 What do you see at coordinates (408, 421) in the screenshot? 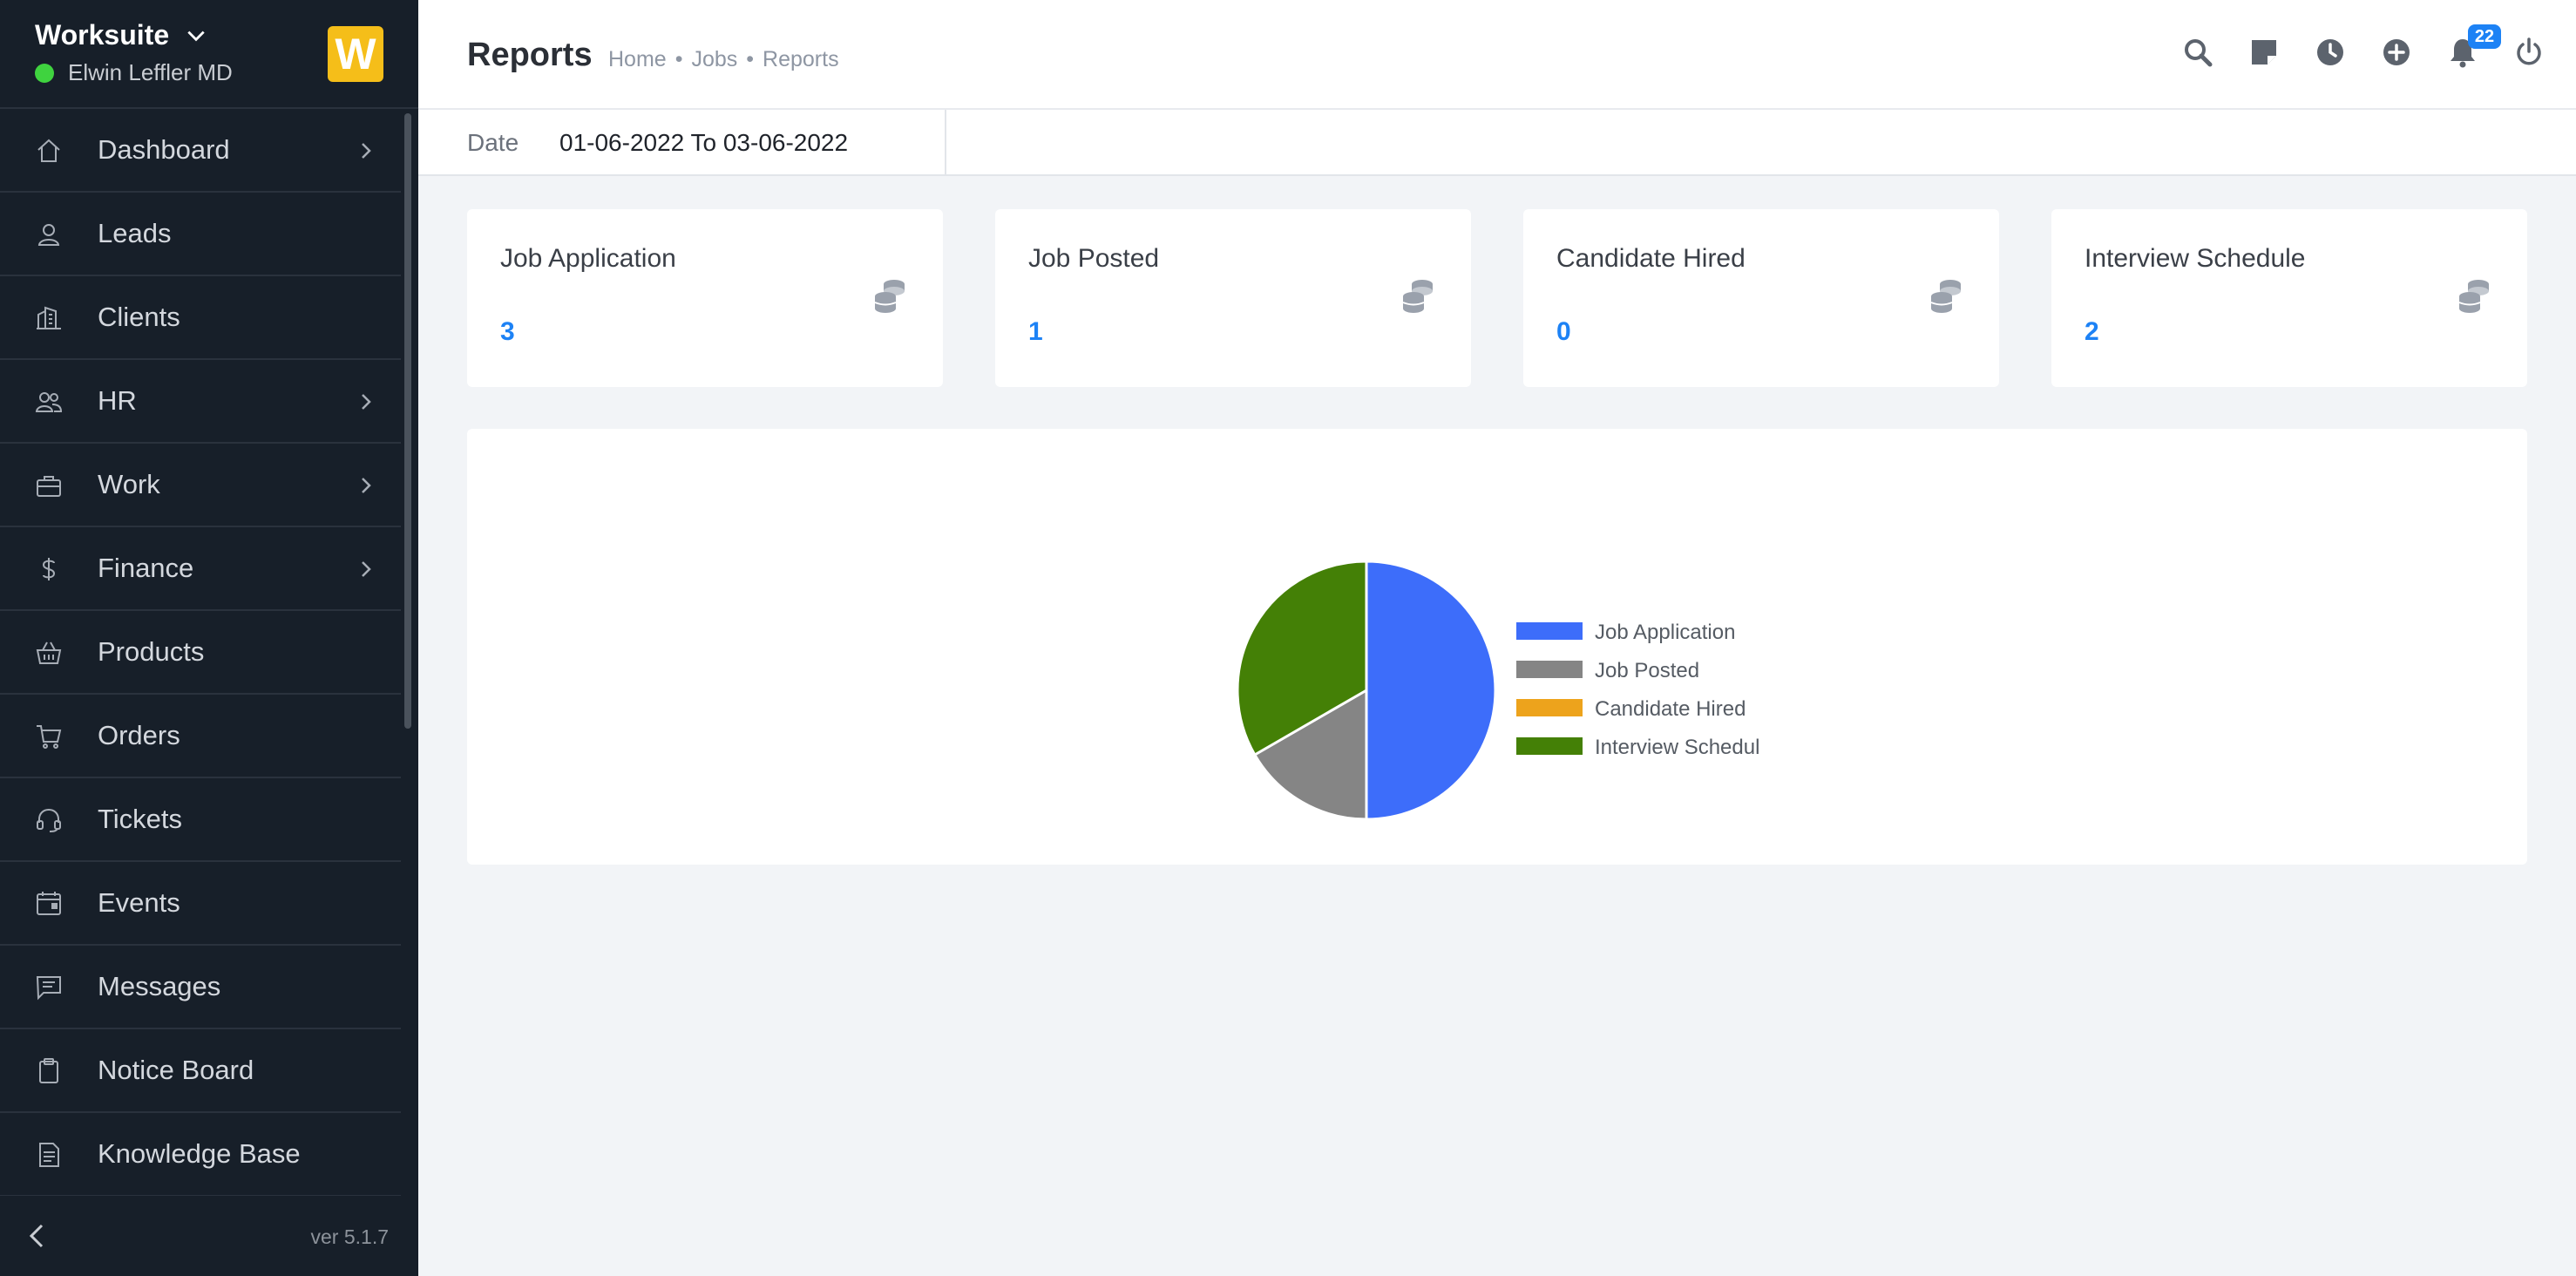
I see `sidebar-scrollbar` at bounding box center [408, 421].